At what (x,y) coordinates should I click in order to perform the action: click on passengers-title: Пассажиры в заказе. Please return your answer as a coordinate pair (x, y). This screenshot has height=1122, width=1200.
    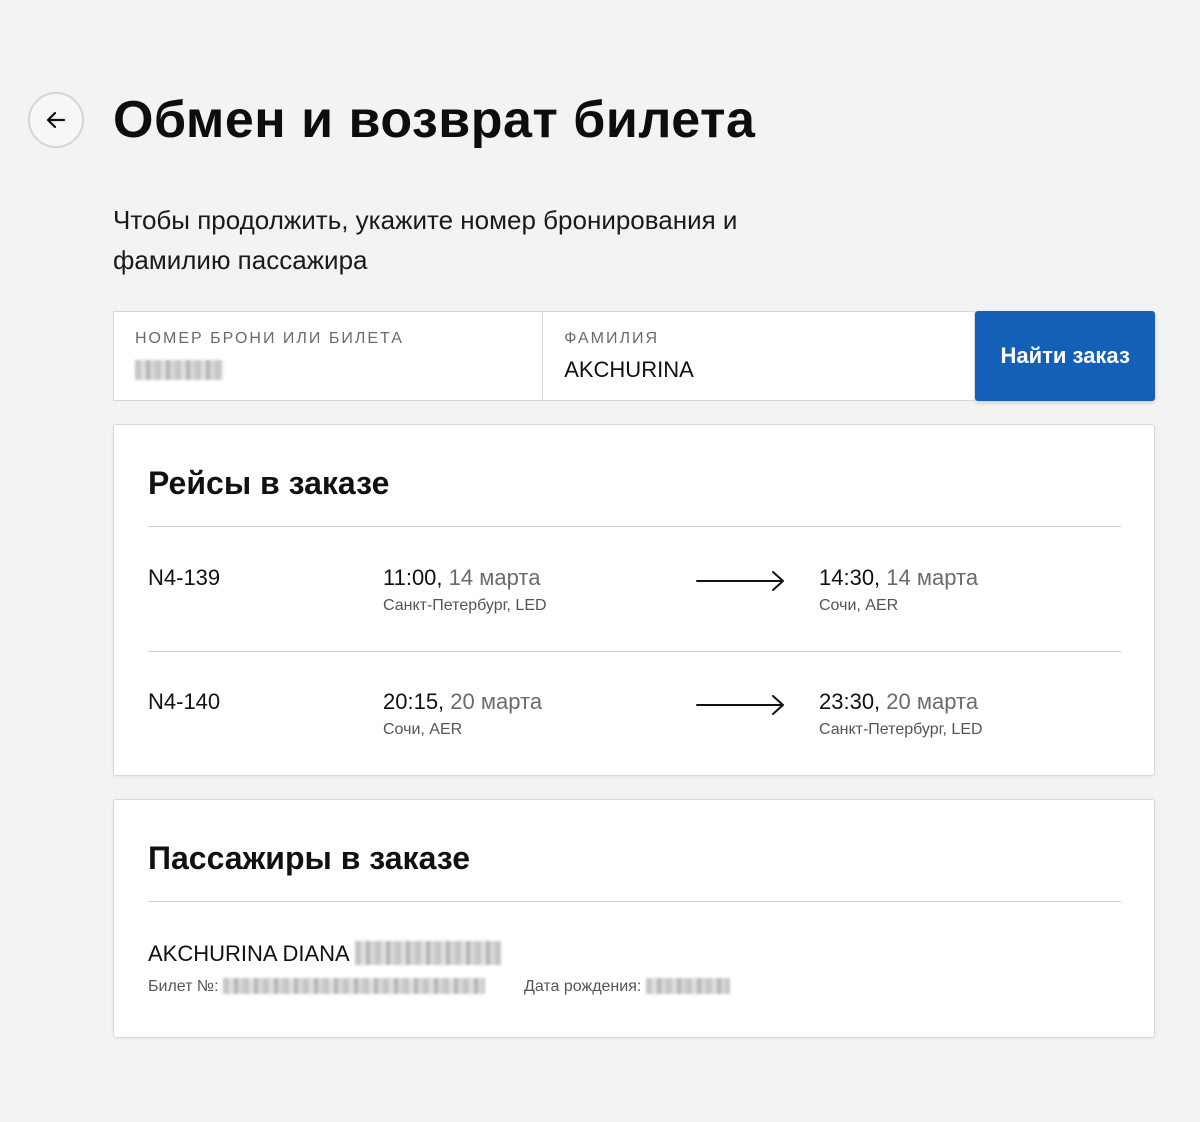
    Looking at the image, I should click on (309, 858).